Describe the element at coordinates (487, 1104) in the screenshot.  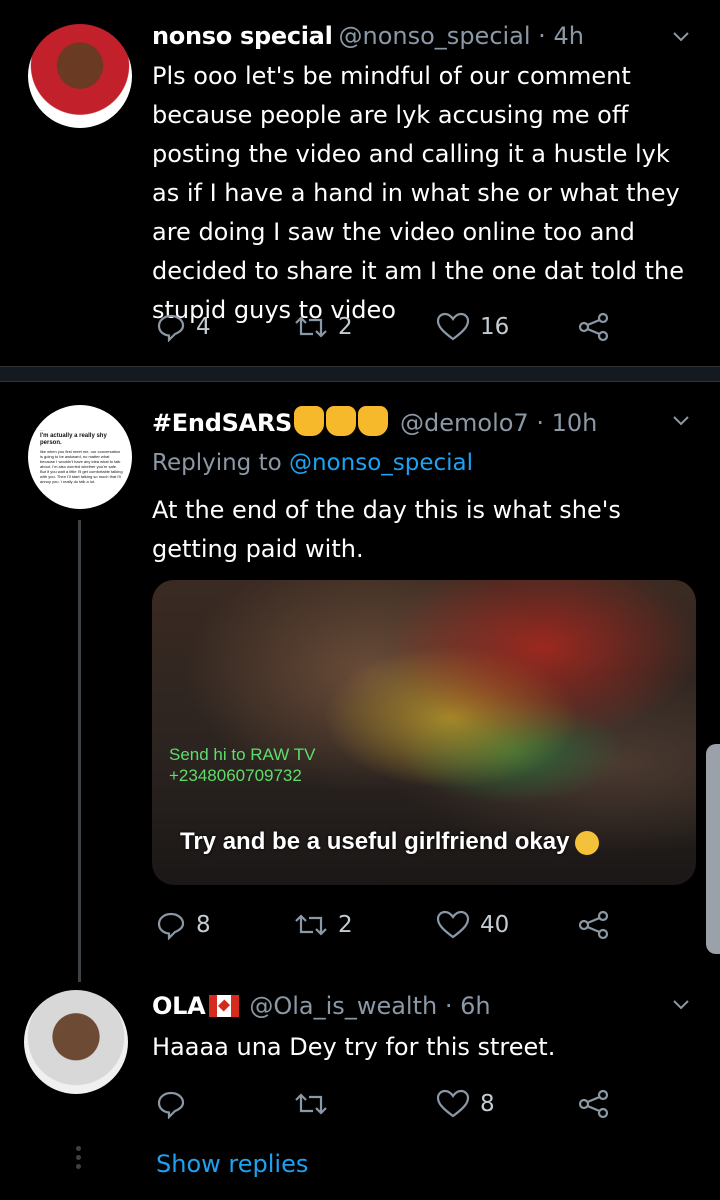
I see `like-count: 8` at that location.